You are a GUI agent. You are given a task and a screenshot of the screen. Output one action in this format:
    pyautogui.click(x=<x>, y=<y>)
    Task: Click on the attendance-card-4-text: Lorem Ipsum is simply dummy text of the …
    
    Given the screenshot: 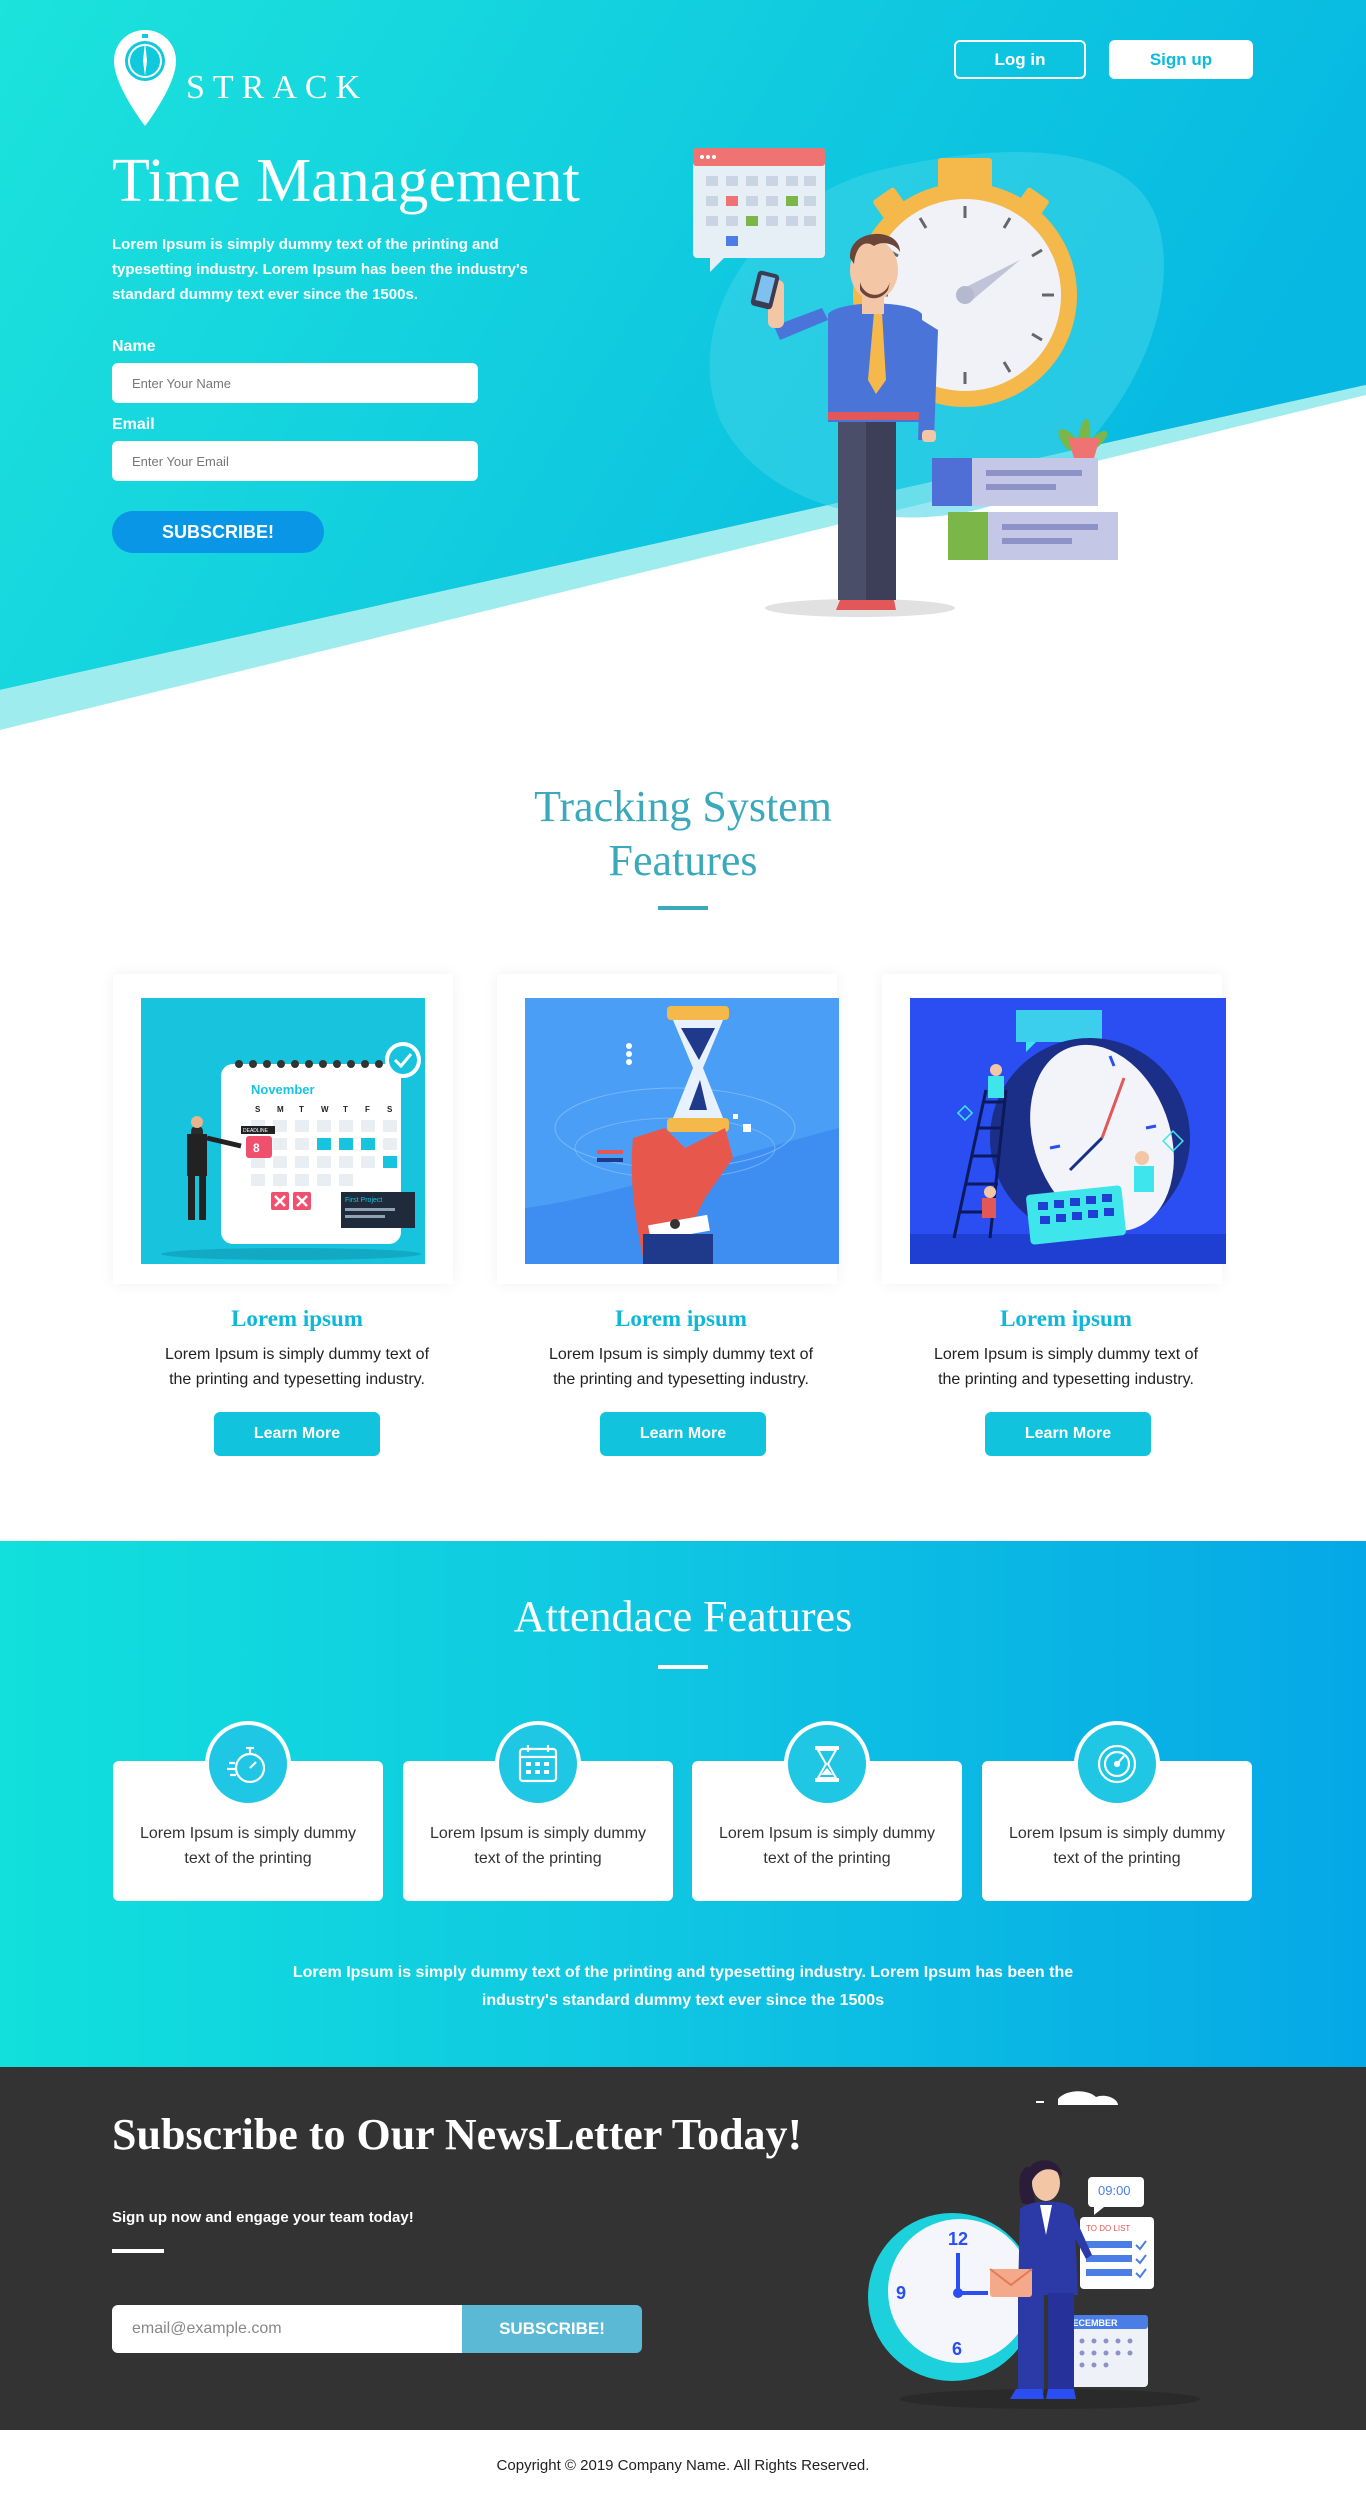 What is the action you would take?
    pyautogui.click(x=1117, y=1846)
    